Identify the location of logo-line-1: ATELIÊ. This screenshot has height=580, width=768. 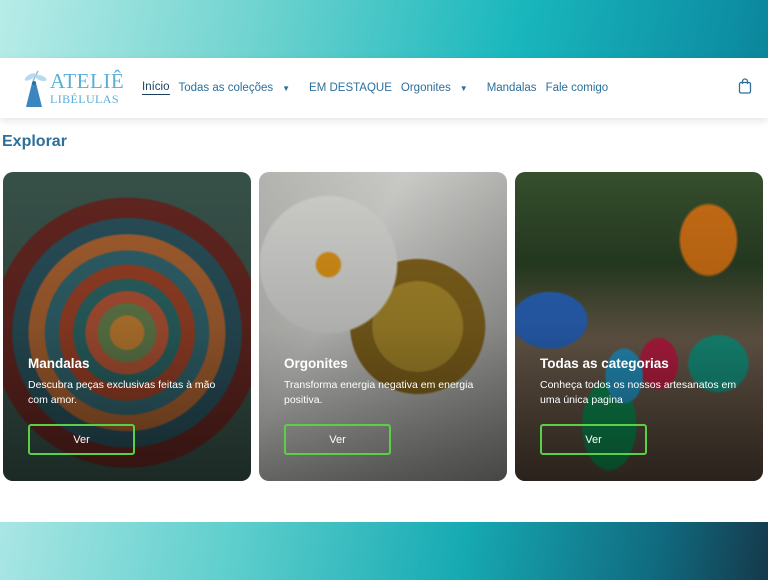
(87, 81).